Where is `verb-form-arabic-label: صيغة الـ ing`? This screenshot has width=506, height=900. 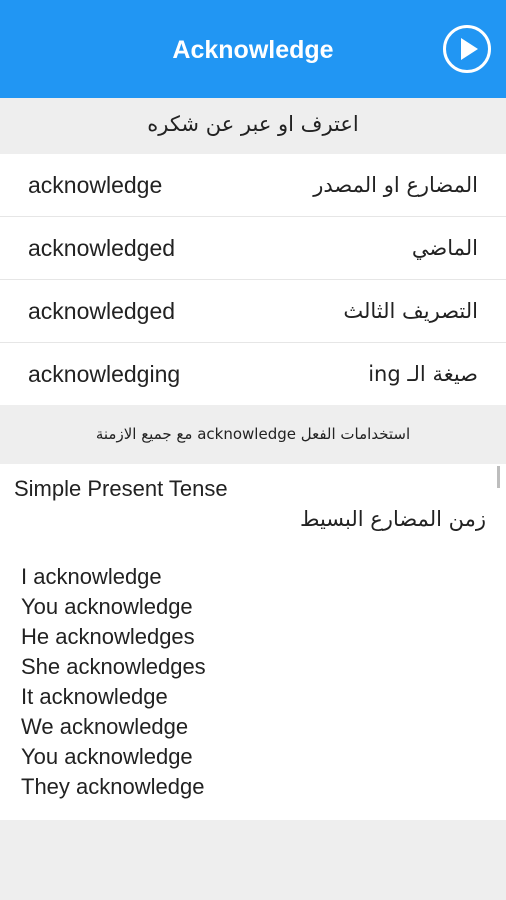
verb-form-arabic-label: صيغة الـ ing is located at coordinates (423, 374).